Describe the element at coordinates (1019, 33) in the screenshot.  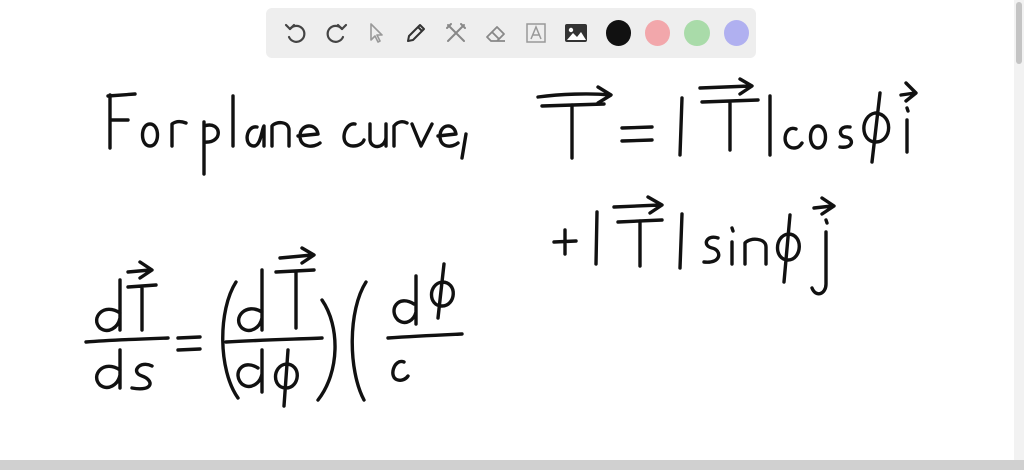
I see `vertical-scrollbar-thumb` at that location.